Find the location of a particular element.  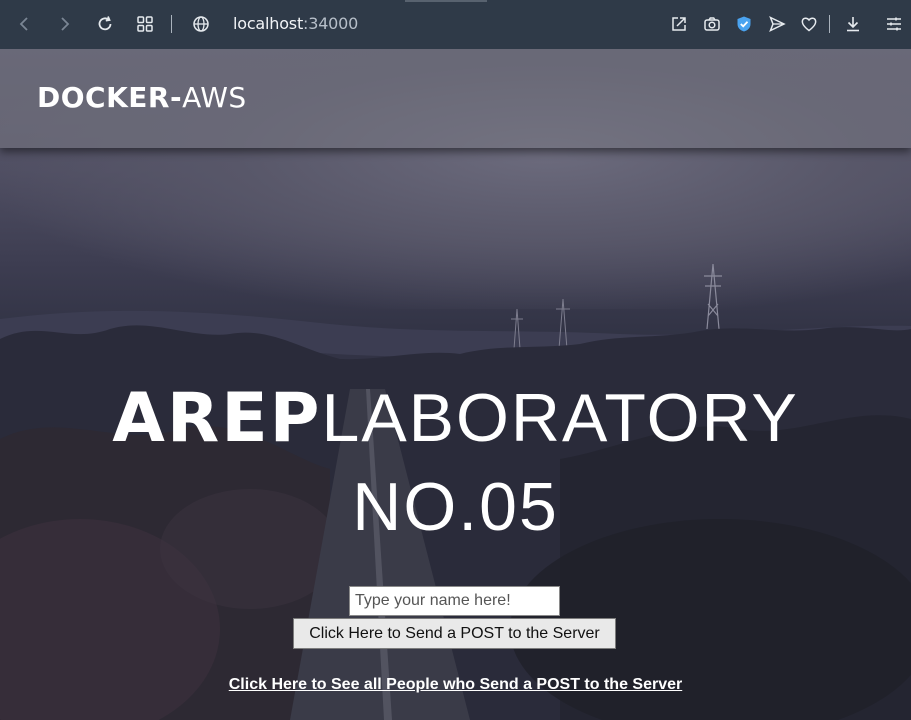

url-port: :34000 is located at coordinates (331, 23).